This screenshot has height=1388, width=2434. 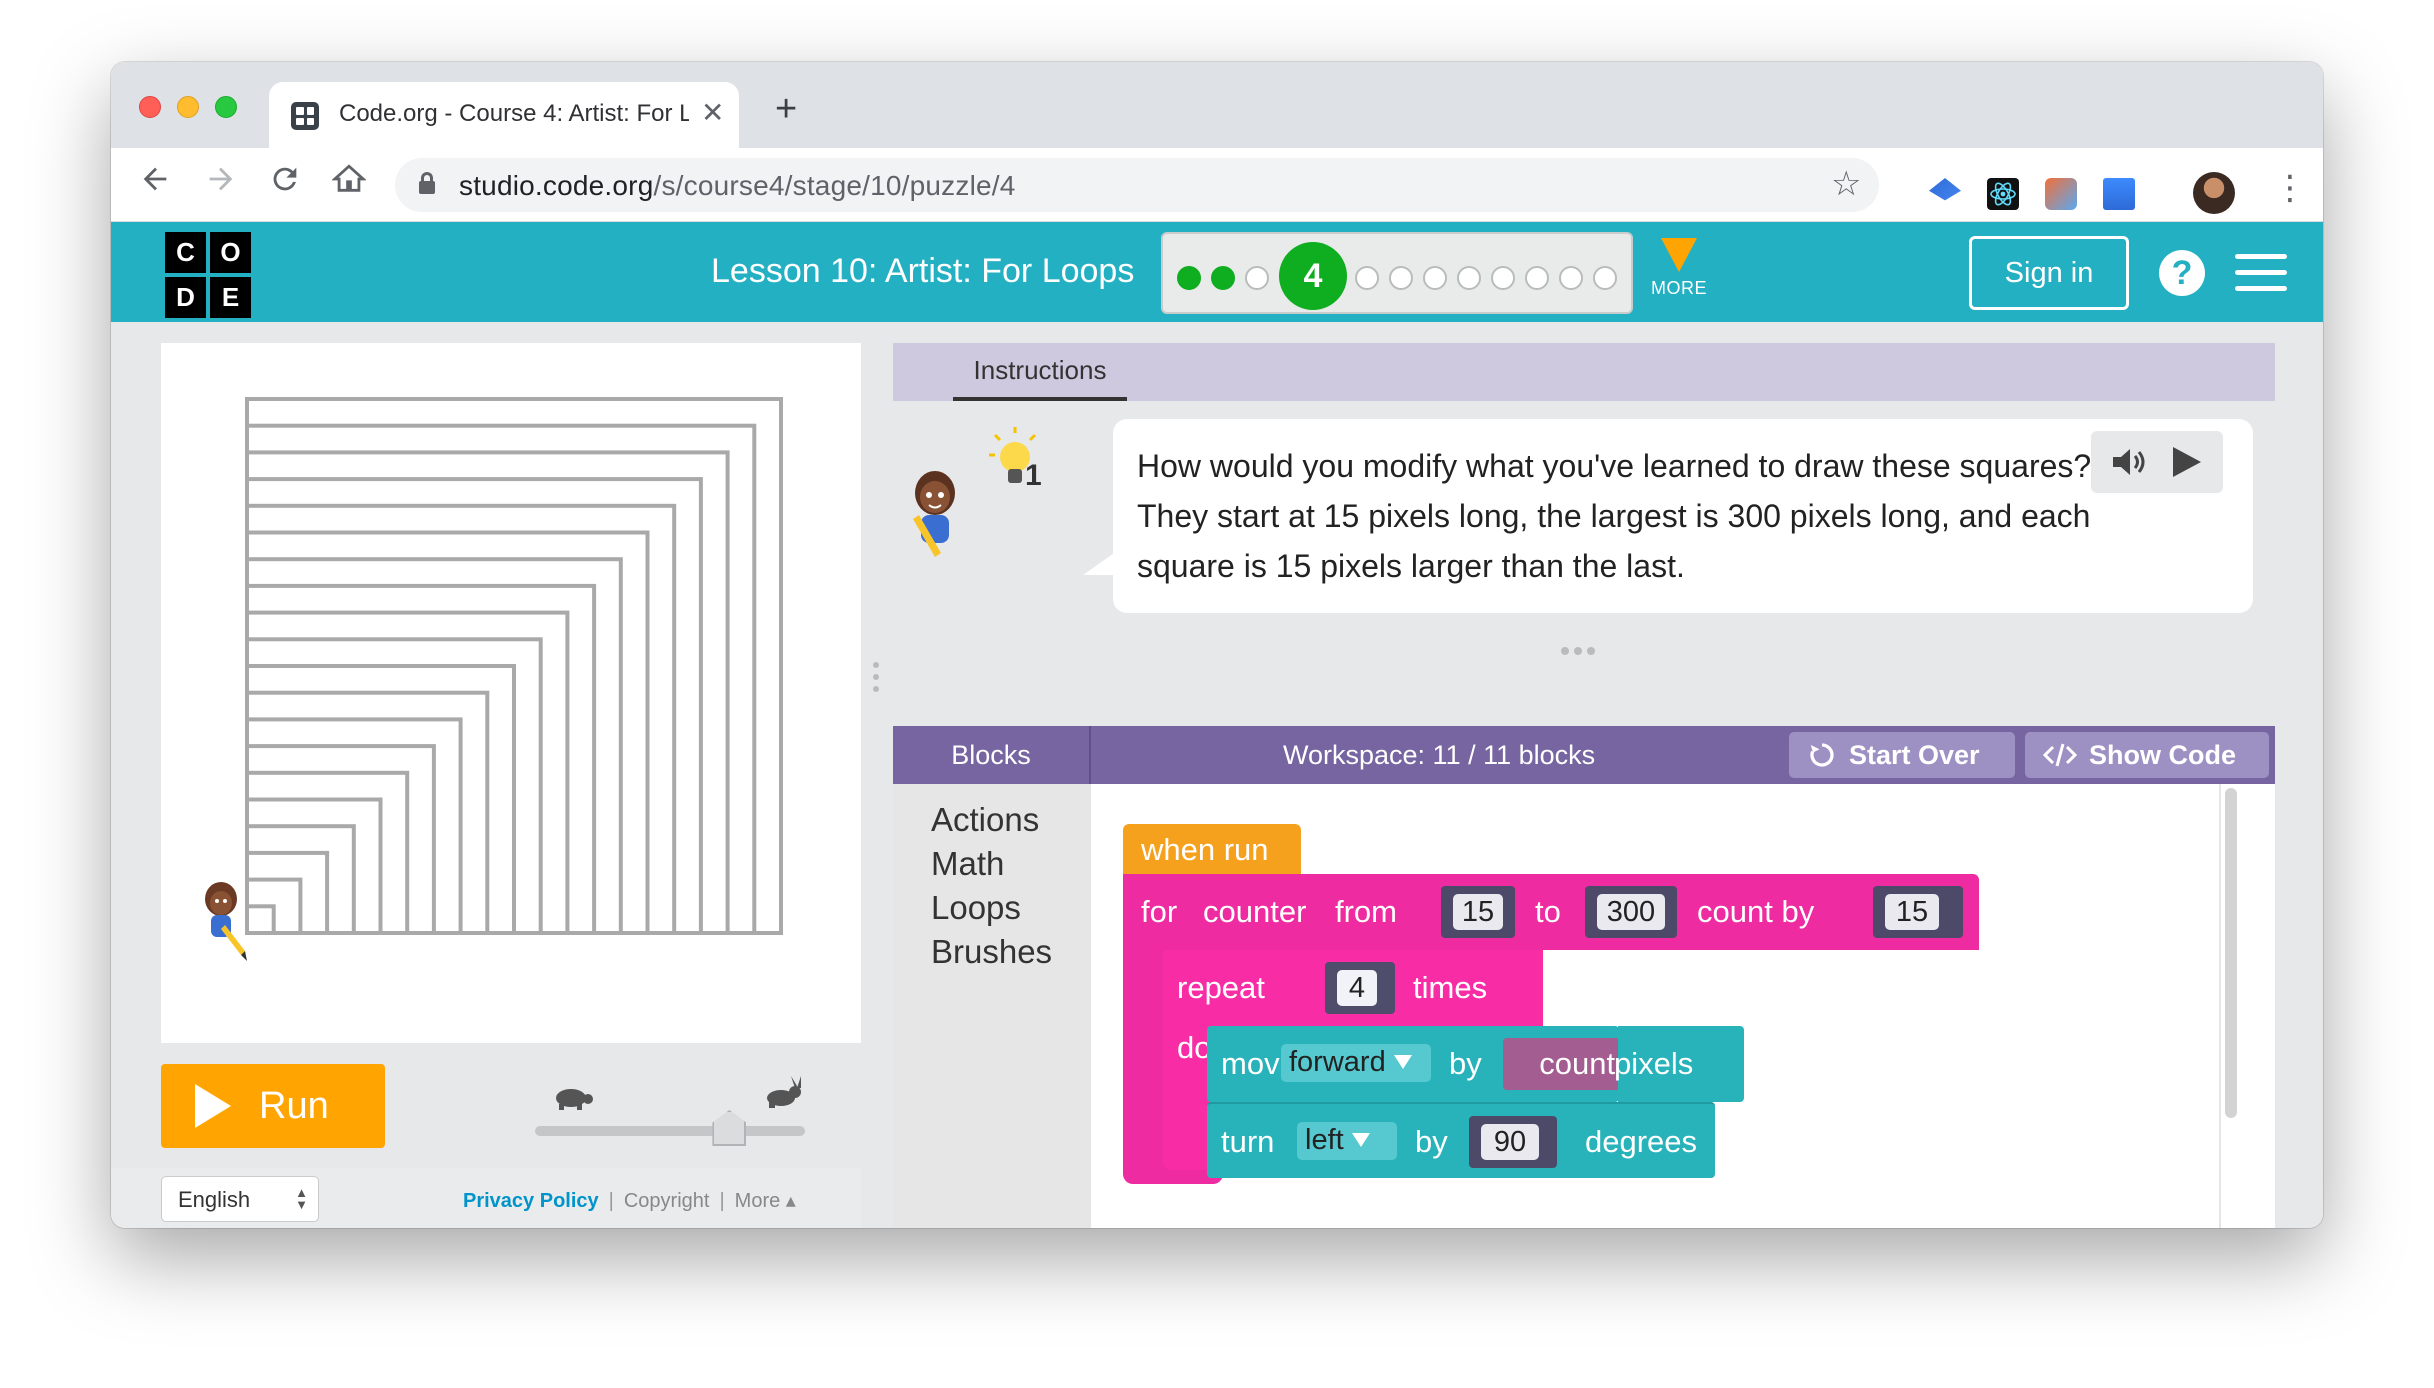 I want to click on copyright-link: Copyright, so click(x=667, y=1201).